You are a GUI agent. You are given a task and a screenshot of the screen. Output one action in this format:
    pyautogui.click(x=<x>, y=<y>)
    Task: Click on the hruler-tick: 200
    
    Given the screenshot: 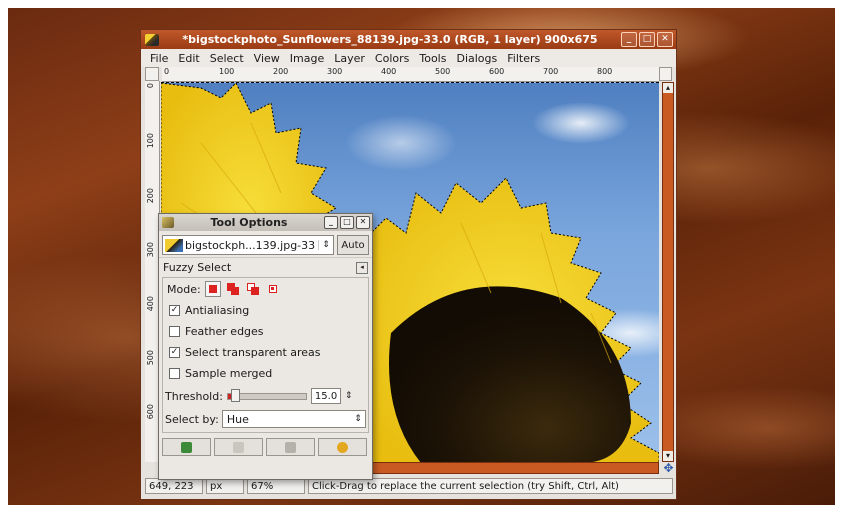 What is the action you would take?
    pyautogui.click(x=281, y=71)
    